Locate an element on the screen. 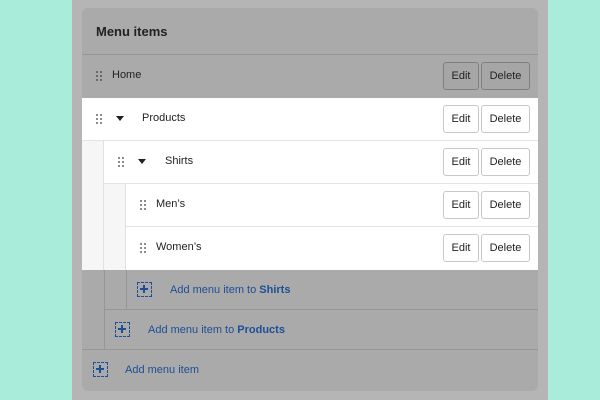  add-link-label: Add menu item to Products is located at coordinates (216, 330).